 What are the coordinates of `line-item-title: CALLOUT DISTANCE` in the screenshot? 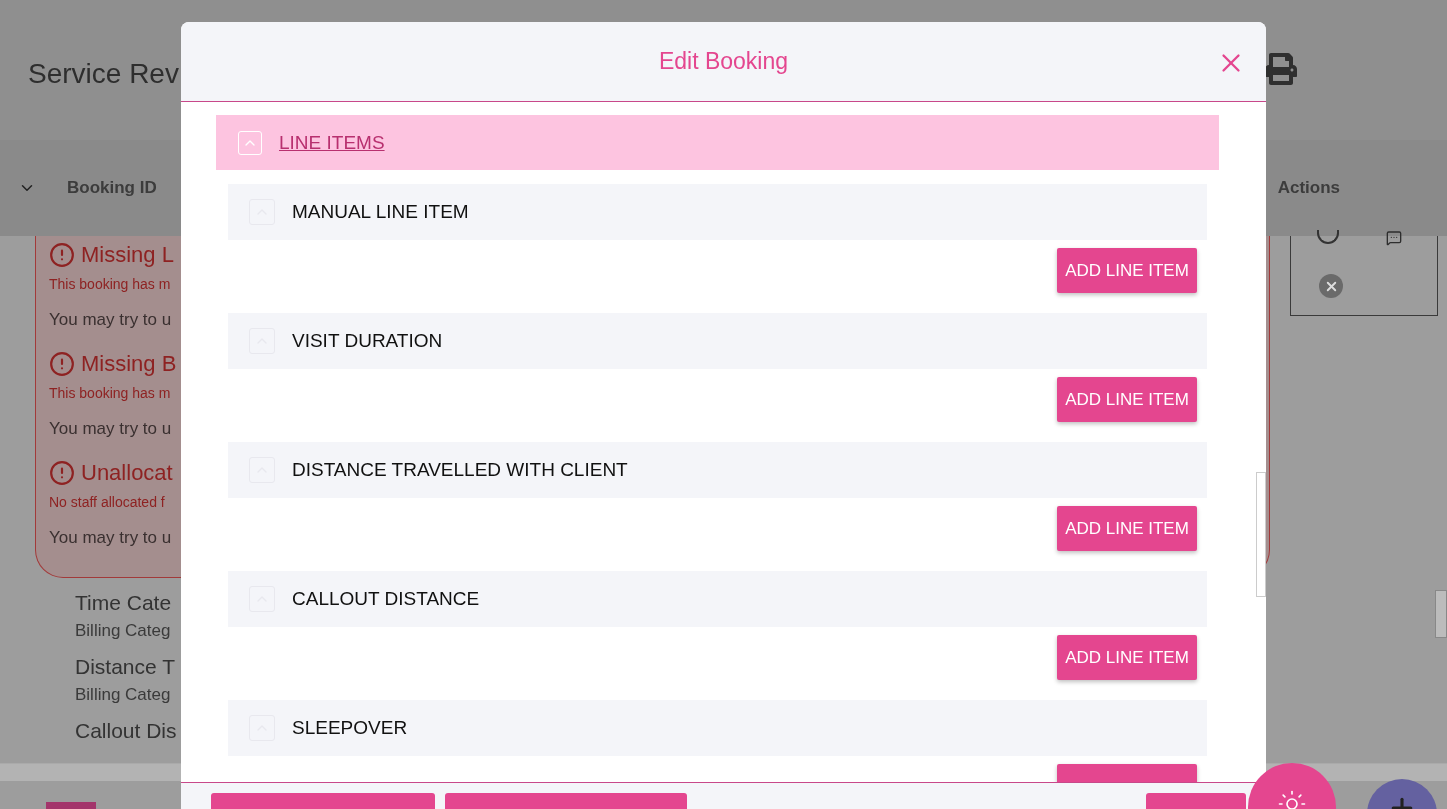 It's located at (386, 599).